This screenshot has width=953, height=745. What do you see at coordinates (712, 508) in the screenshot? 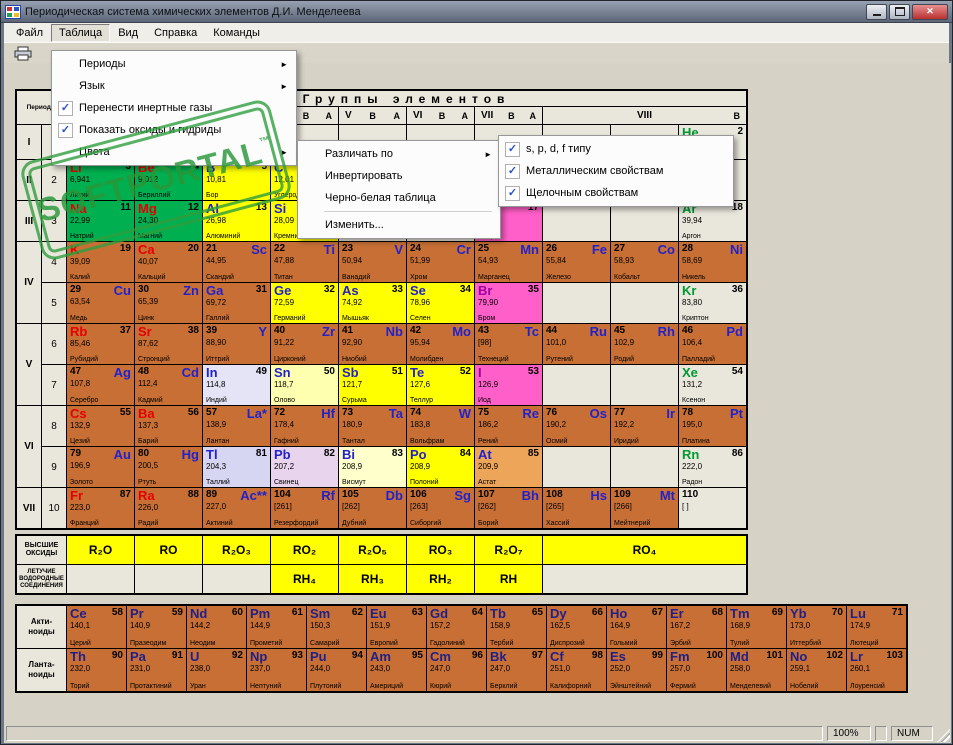
I see `element-110: 110[ ]` at bounding box center [712, 508].